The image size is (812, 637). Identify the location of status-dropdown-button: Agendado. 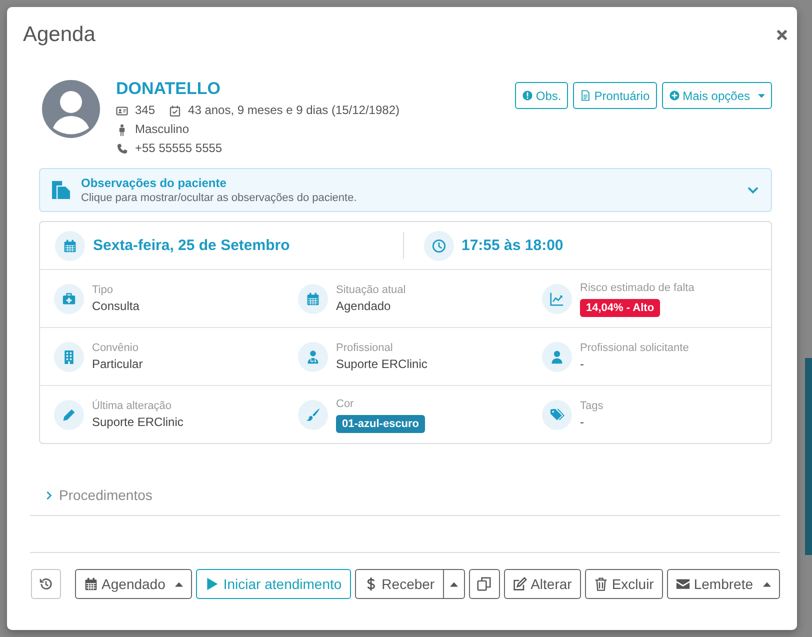
(133, 584).